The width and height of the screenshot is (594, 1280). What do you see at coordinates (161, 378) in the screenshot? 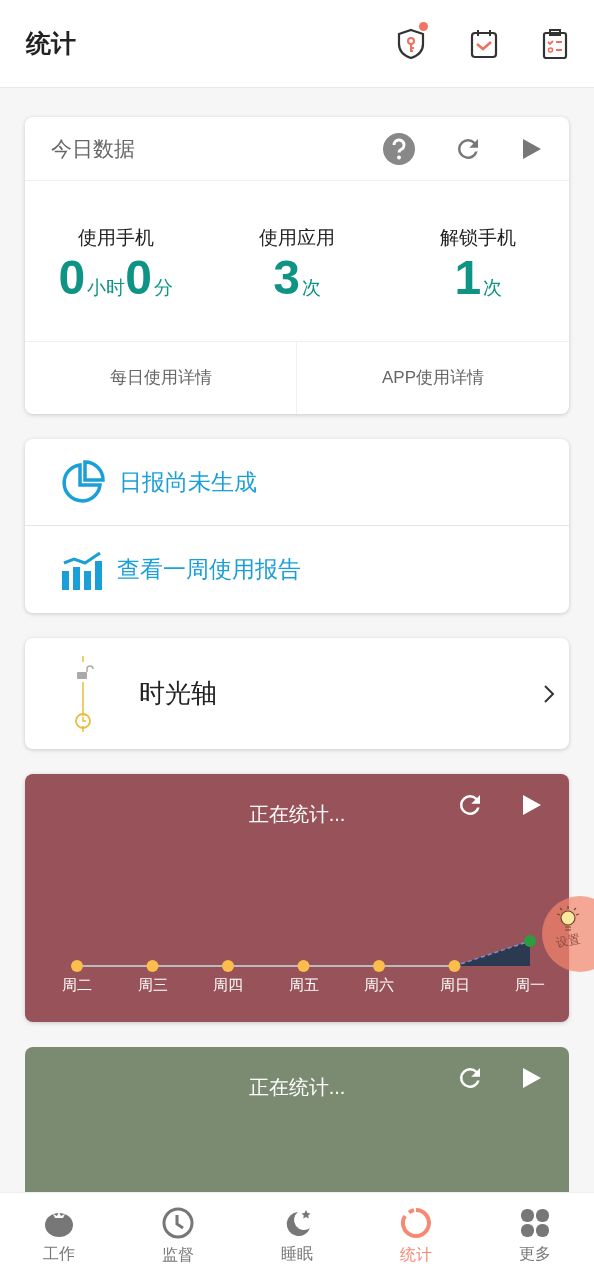
I see `details-link: 每日使用详情` at bounding box center [161, 378].